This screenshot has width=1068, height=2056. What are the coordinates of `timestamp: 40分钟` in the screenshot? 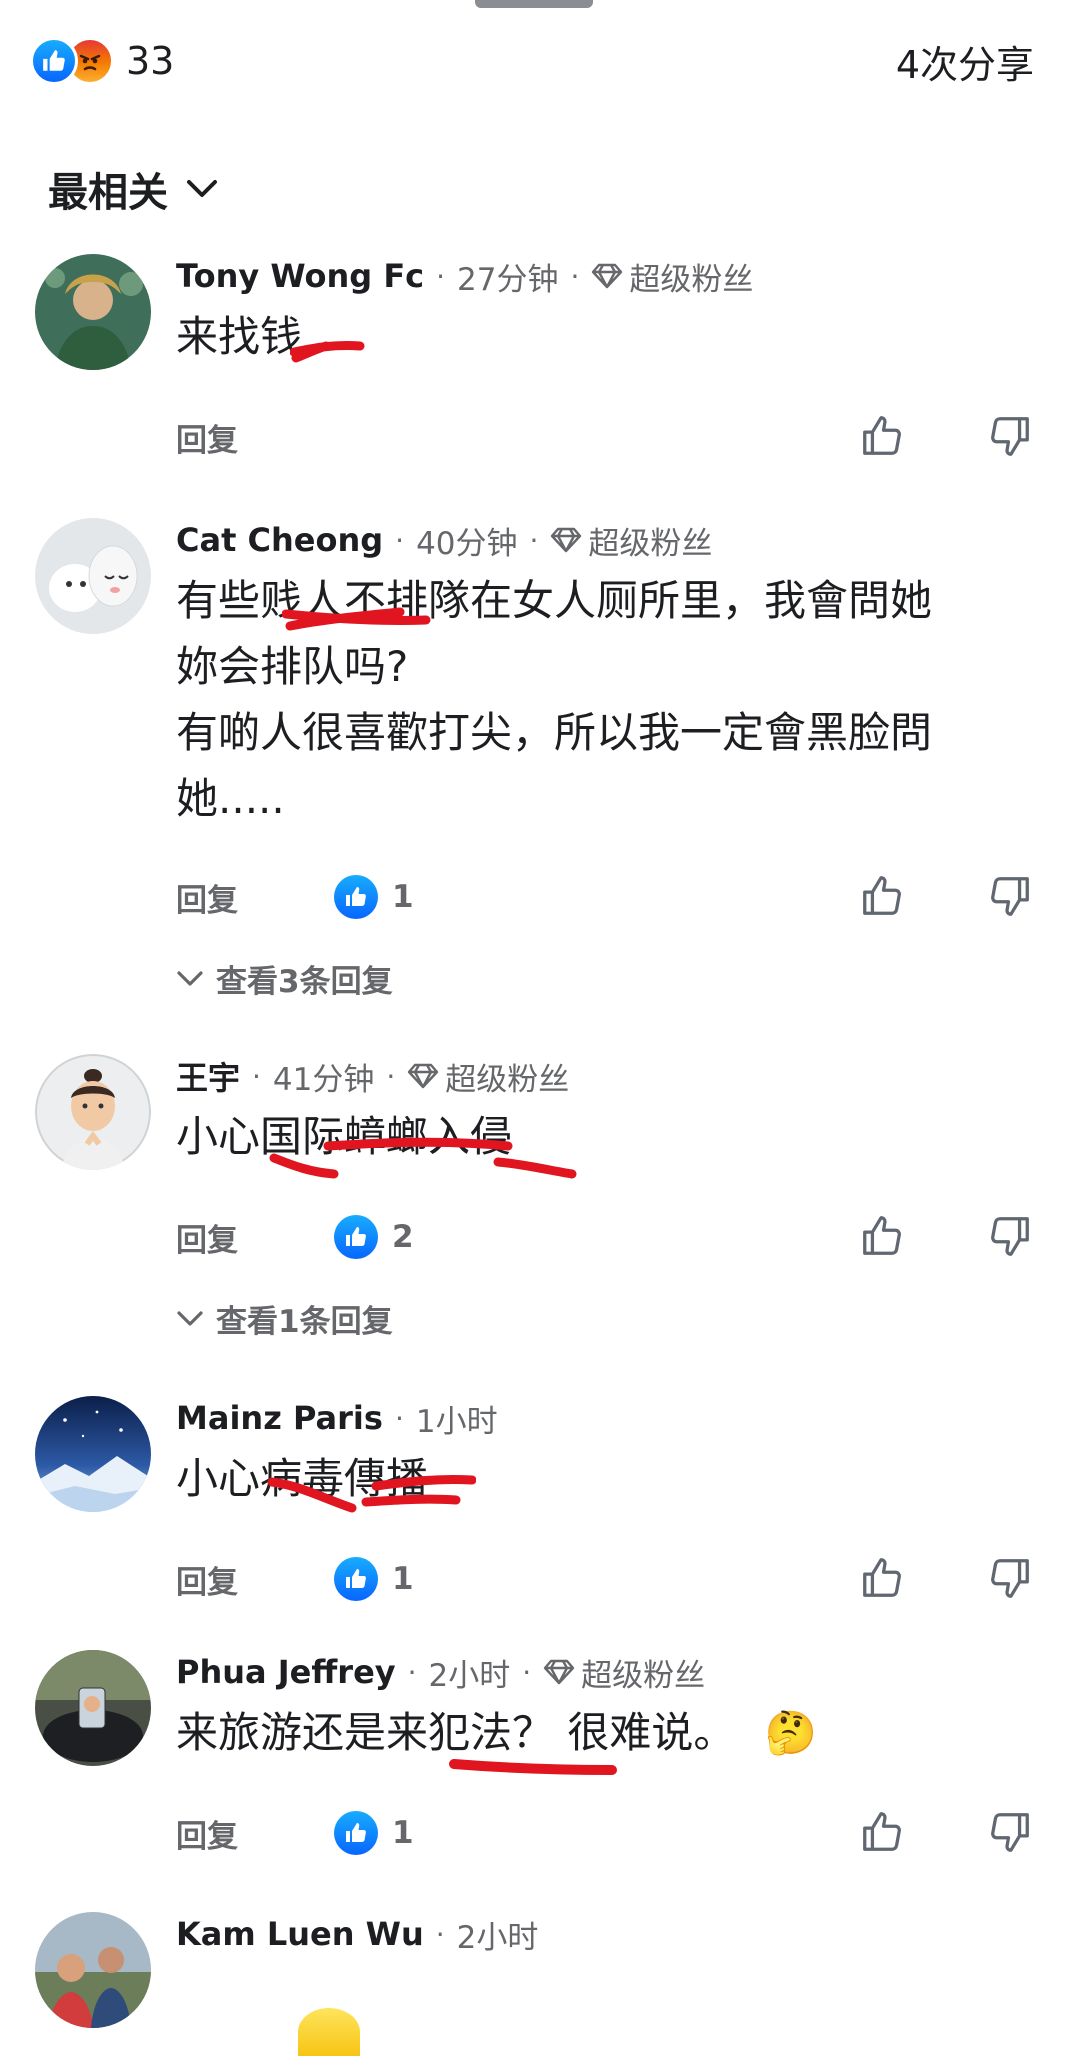 It's located at (466, 540).